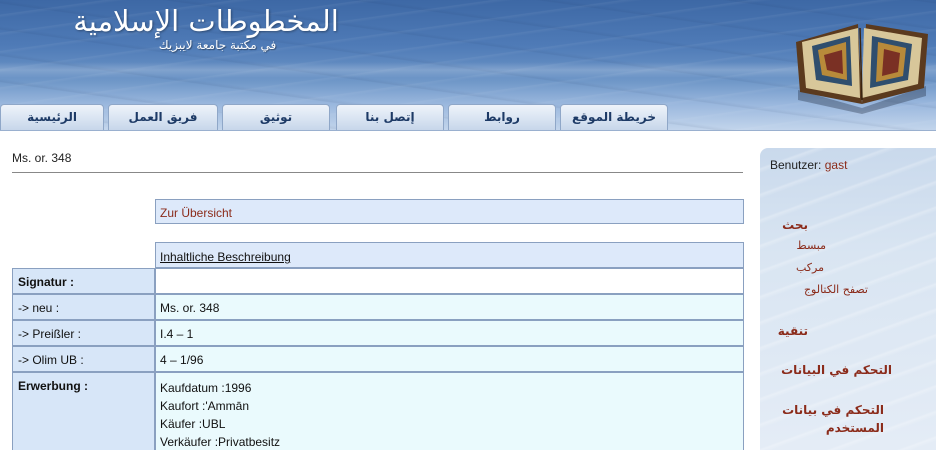 Image resolution: width=936 pixels, height=450 pixels. Describe the element at coordinates (182, 360) in the screenshot. I see `row-value: 4 – 1/96` at that location.